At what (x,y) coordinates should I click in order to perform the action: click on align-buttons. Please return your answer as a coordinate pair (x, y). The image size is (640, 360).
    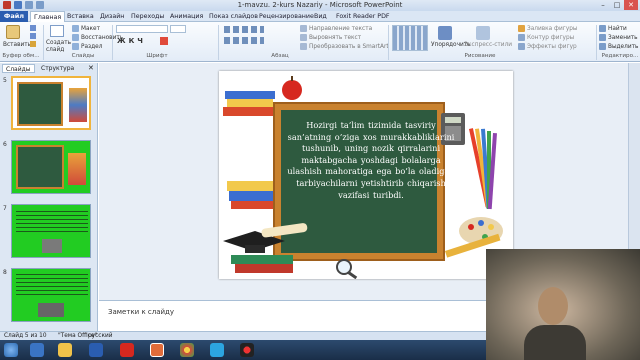
    Looking at the image, I should click on (244, 40).